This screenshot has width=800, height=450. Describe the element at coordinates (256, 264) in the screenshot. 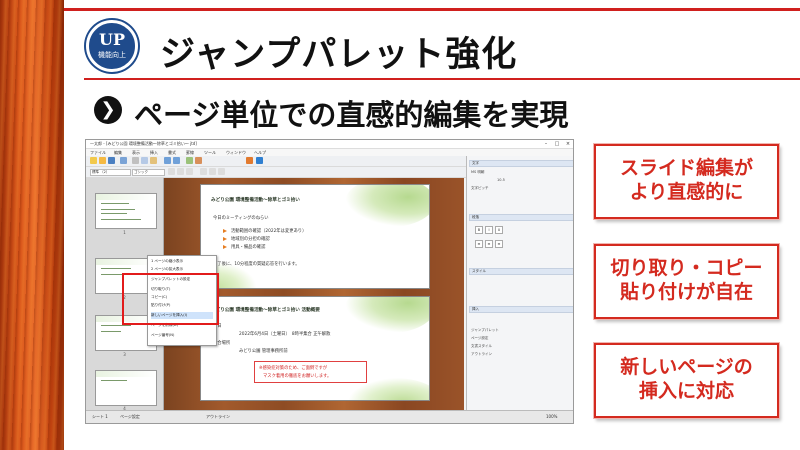

I see `slide-closing: 終了後に、10分程度の質疑応答を行います。` at that location.